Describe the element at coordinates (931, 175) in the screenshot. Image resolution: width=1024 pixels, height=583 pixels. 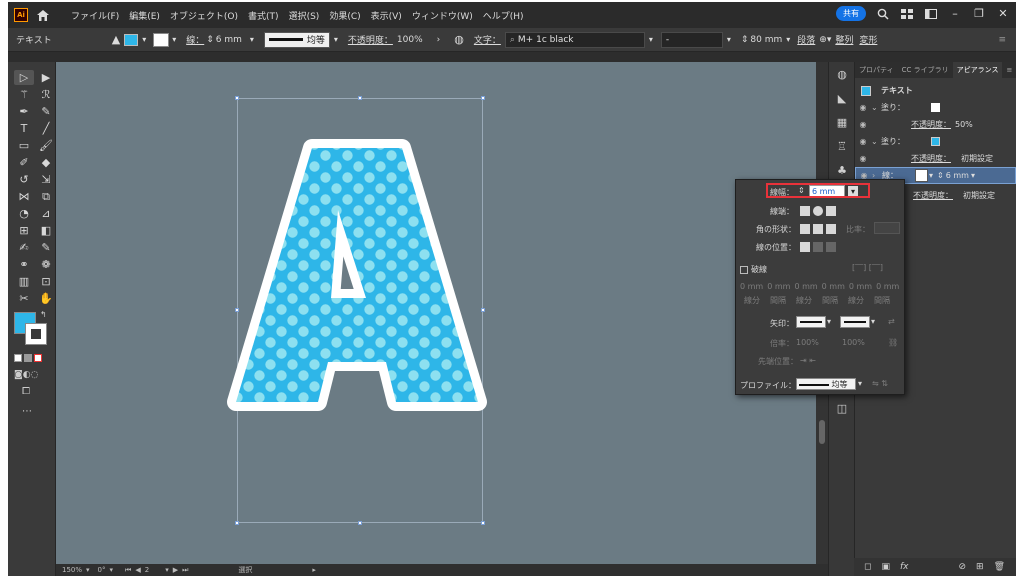
I see `stroke-swatch-chevron-icon: ▾` at that location.